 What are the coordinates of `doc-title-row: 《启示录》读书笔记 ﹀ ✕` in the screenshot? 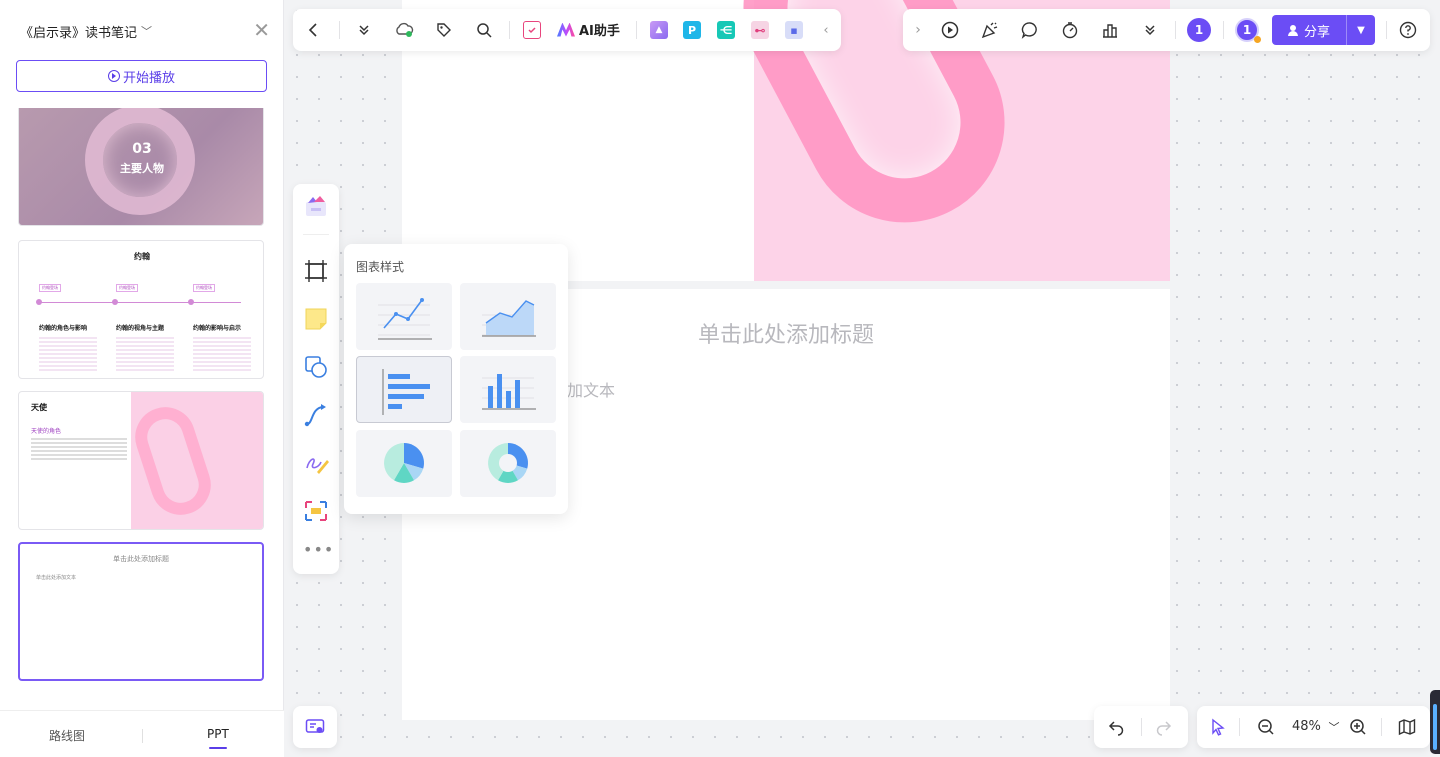 It's located at (145, 31).